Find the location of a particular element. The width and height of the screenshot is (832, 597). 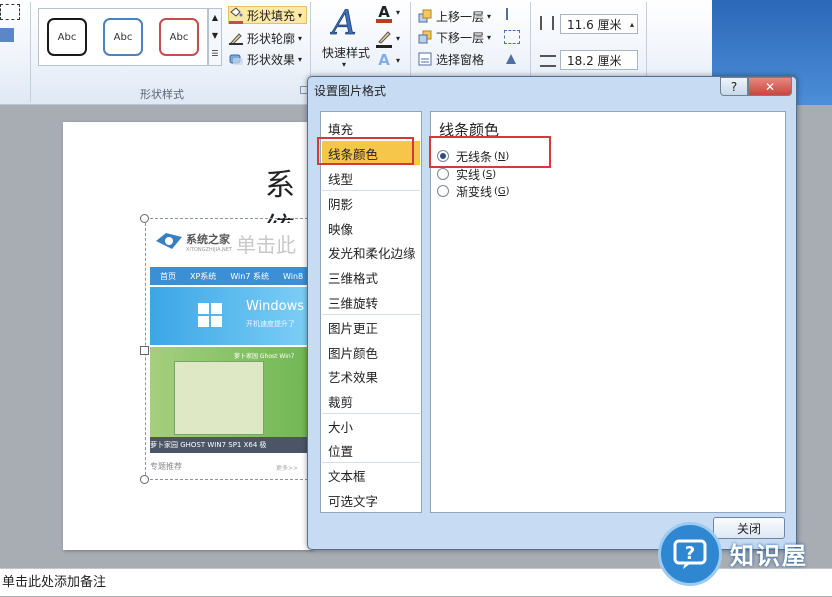

option-label: 实线 is located at coordinates (468, 174).